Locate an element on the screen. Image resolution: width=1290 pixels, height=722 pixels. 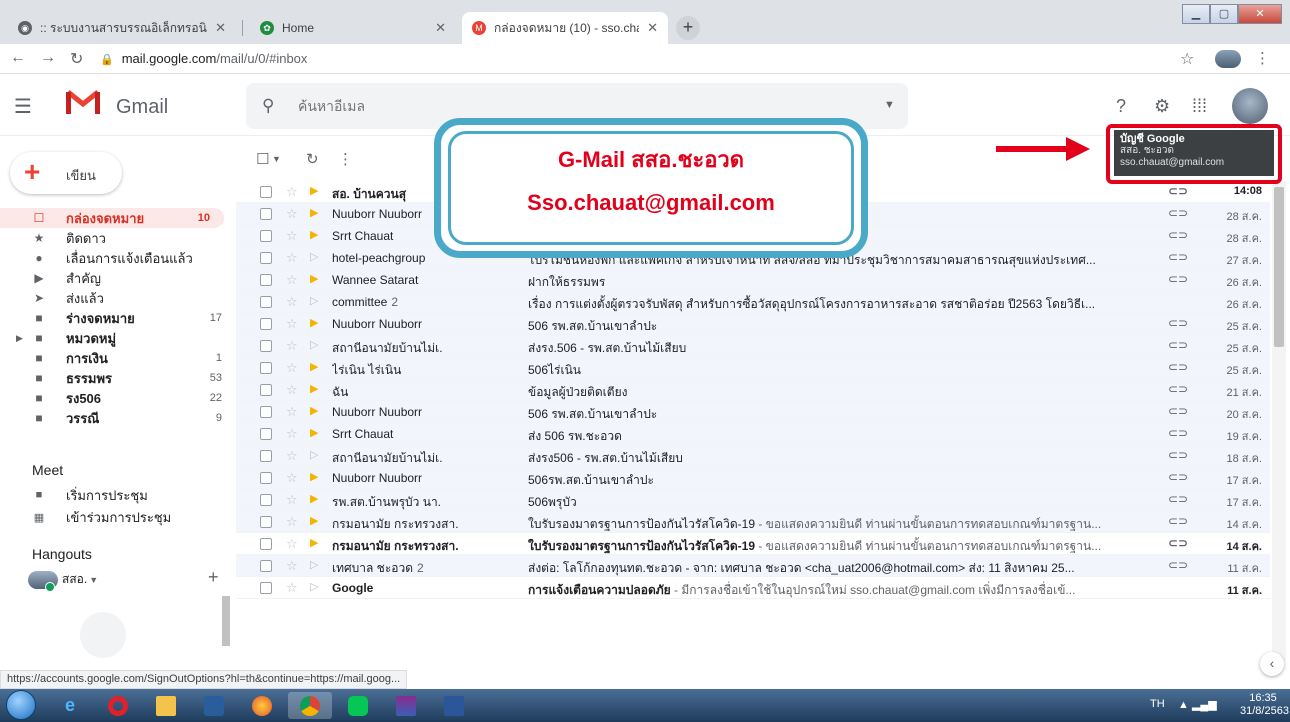
table-row: ☆ ▶ ฉัน ข้อมูลผู้ป่วยติดเตียง ⊂⊃ 21 ส.ค. is located at coordinates (753, 390).